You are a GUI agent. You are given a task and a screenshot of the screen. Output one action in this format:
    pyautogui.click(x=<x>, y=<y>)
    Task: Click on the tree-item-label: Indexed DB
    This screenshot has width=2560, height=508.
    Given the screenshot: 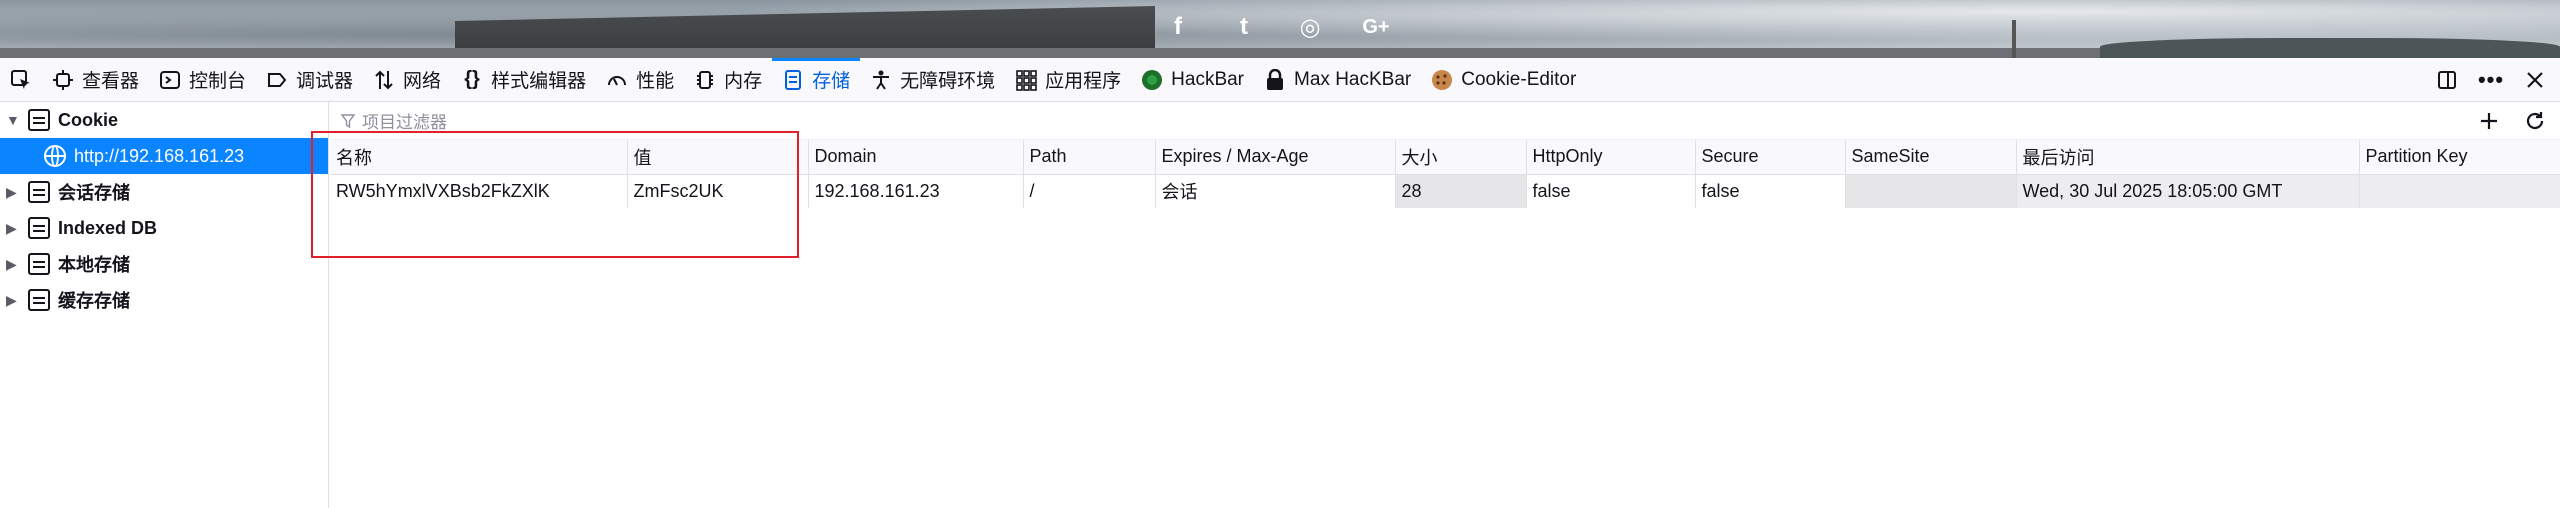 What is the action you would take?
    pyautogui.click(x=108, y=227)
    